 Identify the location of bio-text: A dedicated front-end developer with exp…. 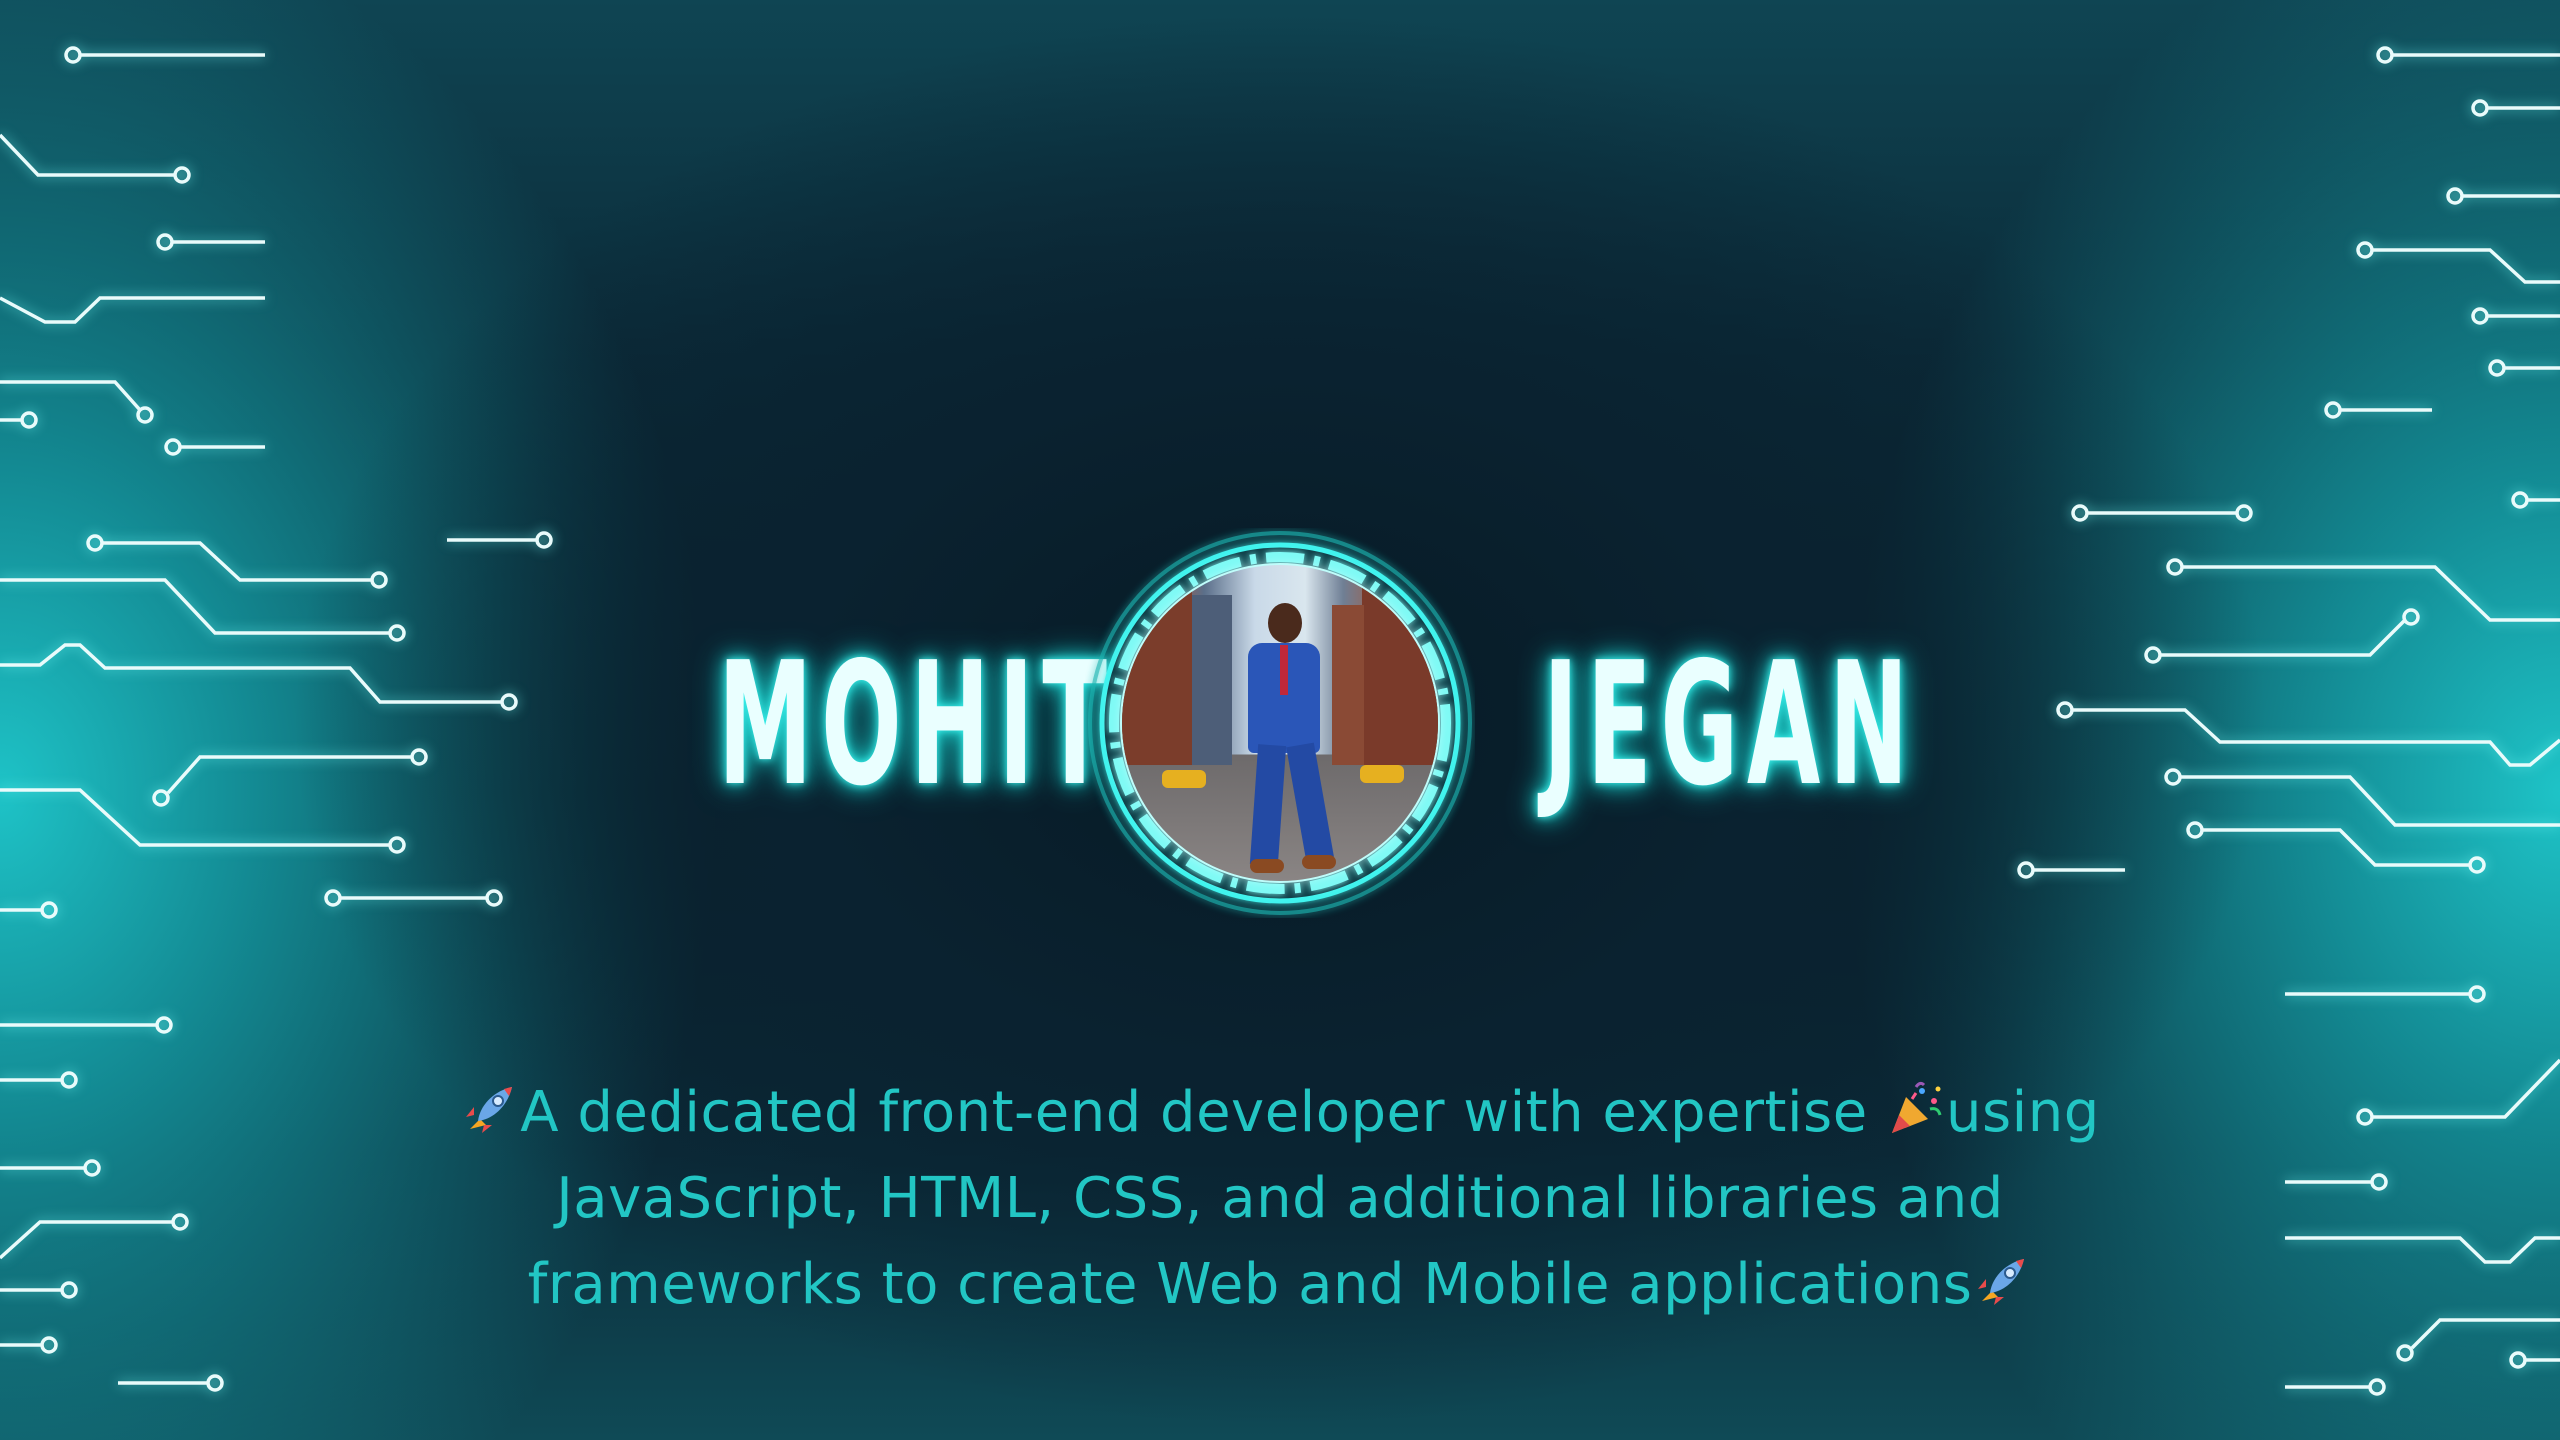
(1280, 1199).